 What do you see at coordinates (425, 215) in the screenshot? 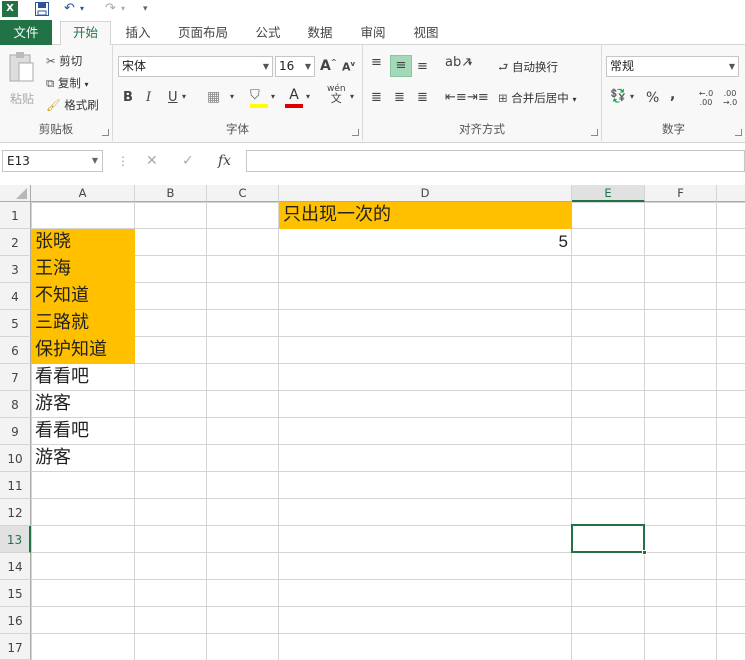
I see `cell-d1: 只出现一次的` at bounding box center [425, 215].